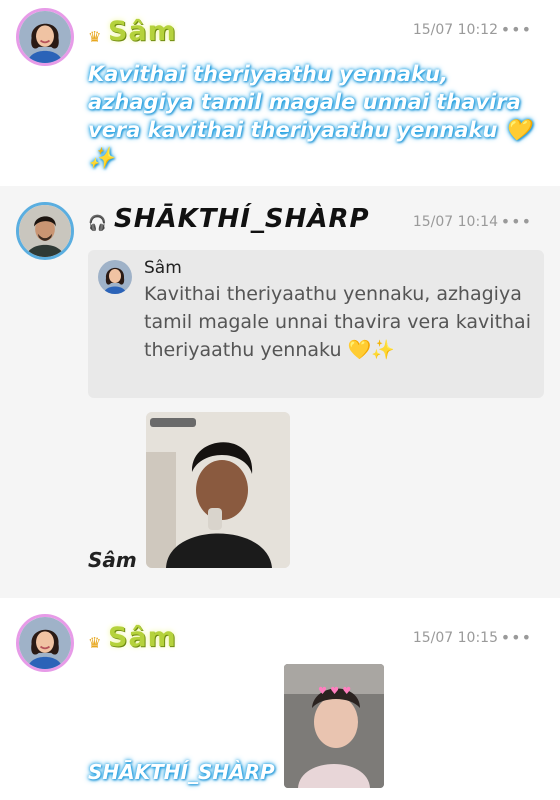 This screenshot has width=560, height=800. I want to click on gif-man-picture, so click(218, 490).